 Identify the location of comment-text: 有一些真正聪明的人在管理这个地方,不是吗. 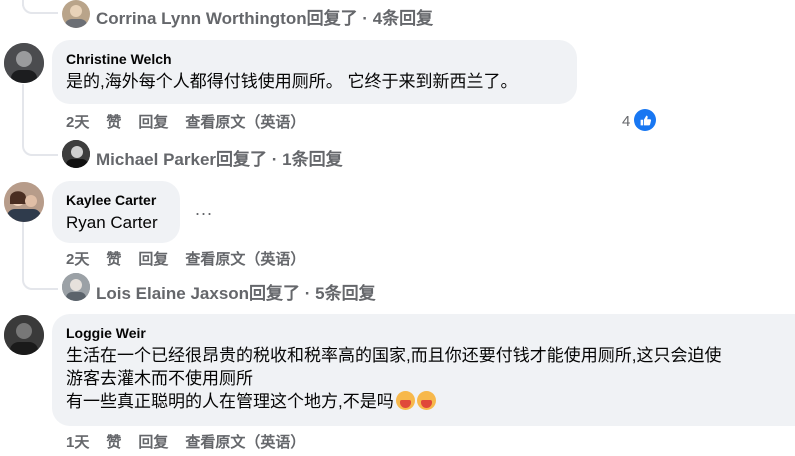
(230, 401).